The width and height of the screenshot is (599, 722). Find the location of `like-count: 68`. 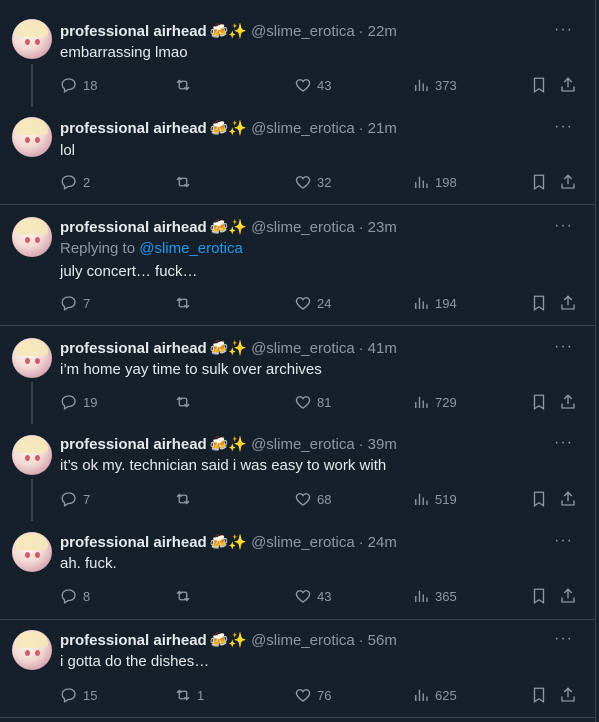

like-count: 68 is located at coordinates (324, 499).